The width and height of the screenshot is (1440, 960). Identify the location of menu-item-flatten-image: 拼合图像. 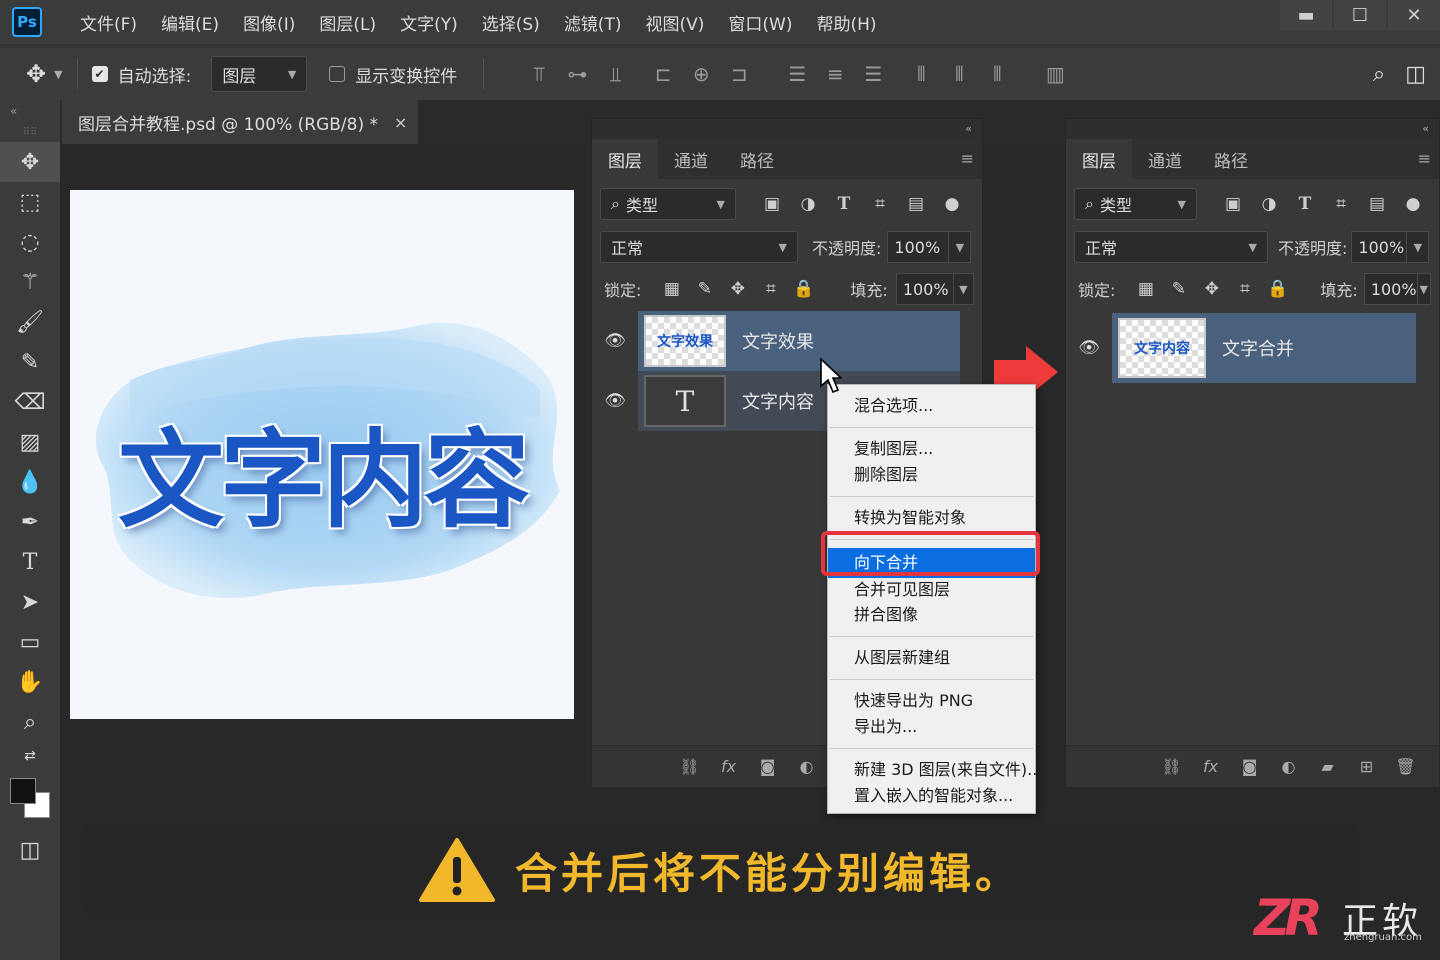
(931, 615).